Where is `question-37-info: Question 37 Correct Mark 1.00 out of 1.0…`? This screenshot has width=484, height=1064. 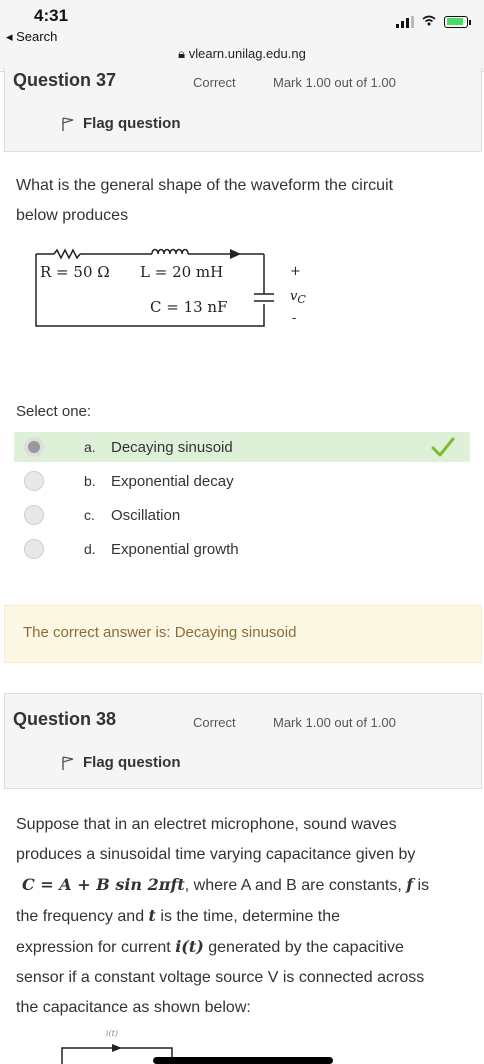
question-37-info: Question 37 Correct Mark 1.00 out of 1.0… is located at coordinates (243, 110).